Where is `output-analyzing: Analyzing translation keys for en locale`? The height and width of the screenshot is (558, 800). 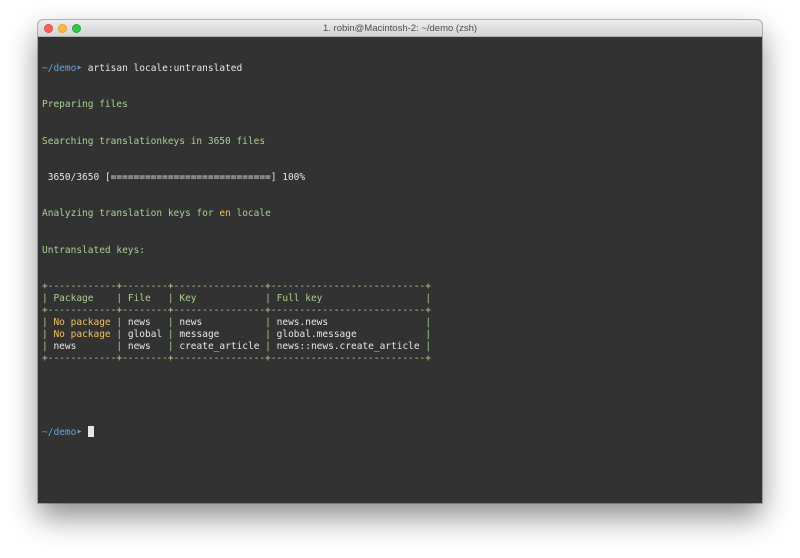 output-analyzing: Analyzing translation keys for en locale is located at coordinates (400, 214).